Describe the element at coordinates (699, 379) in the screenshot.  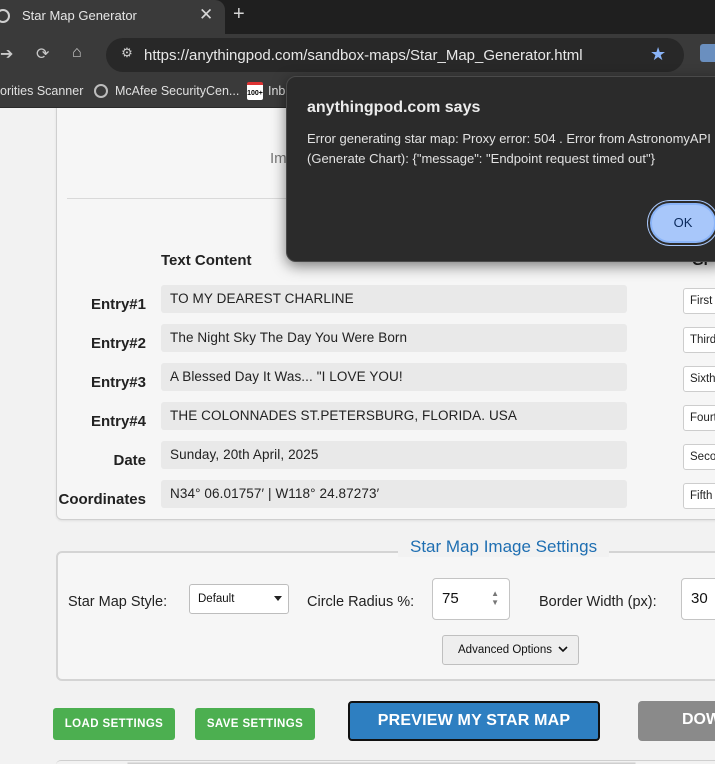
I see `entry3-select: Sixth` at that location.